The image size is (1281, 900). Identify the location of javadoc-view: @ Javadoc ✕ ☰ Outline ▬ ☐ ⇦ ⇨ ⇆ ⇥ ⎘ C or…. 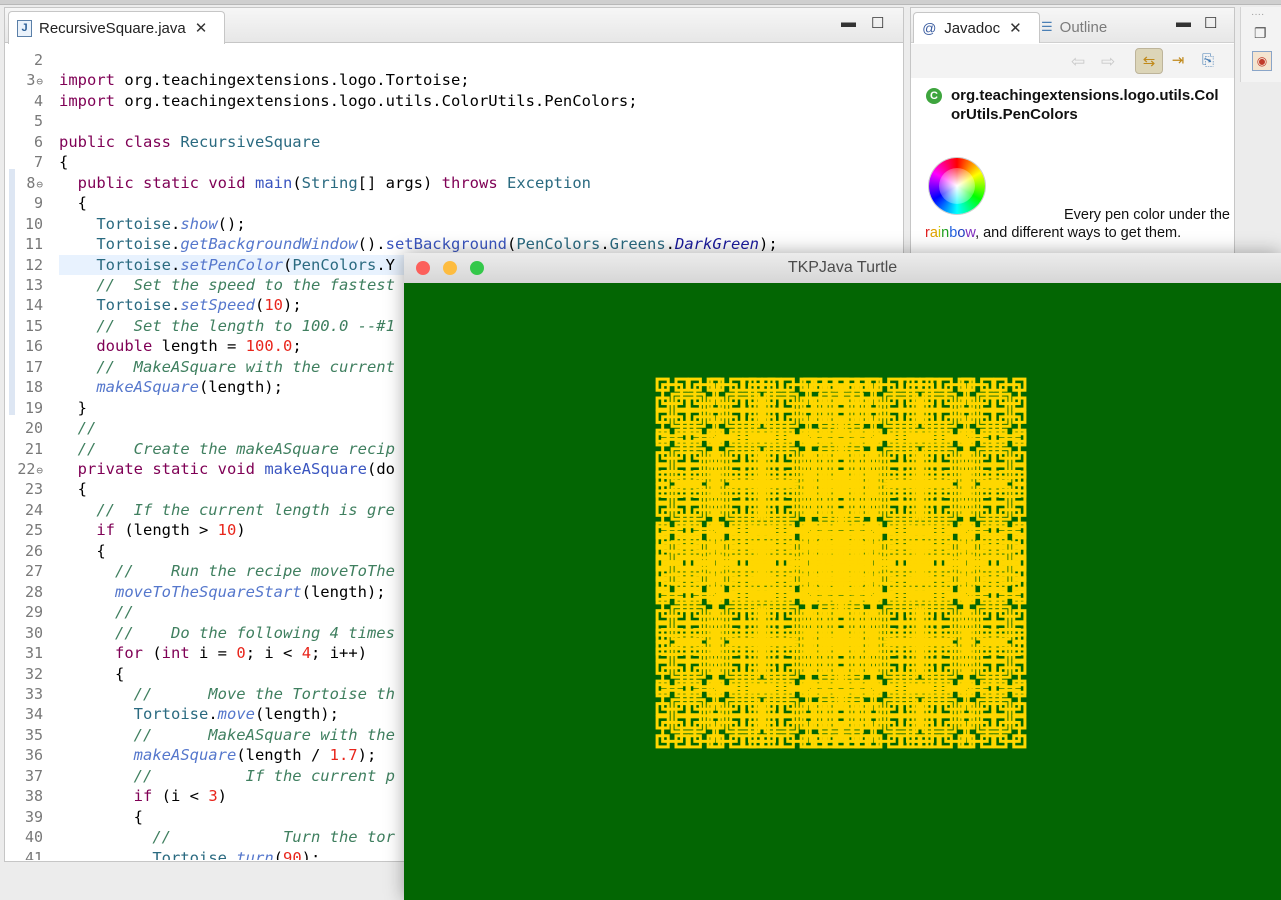
(1072, 134).